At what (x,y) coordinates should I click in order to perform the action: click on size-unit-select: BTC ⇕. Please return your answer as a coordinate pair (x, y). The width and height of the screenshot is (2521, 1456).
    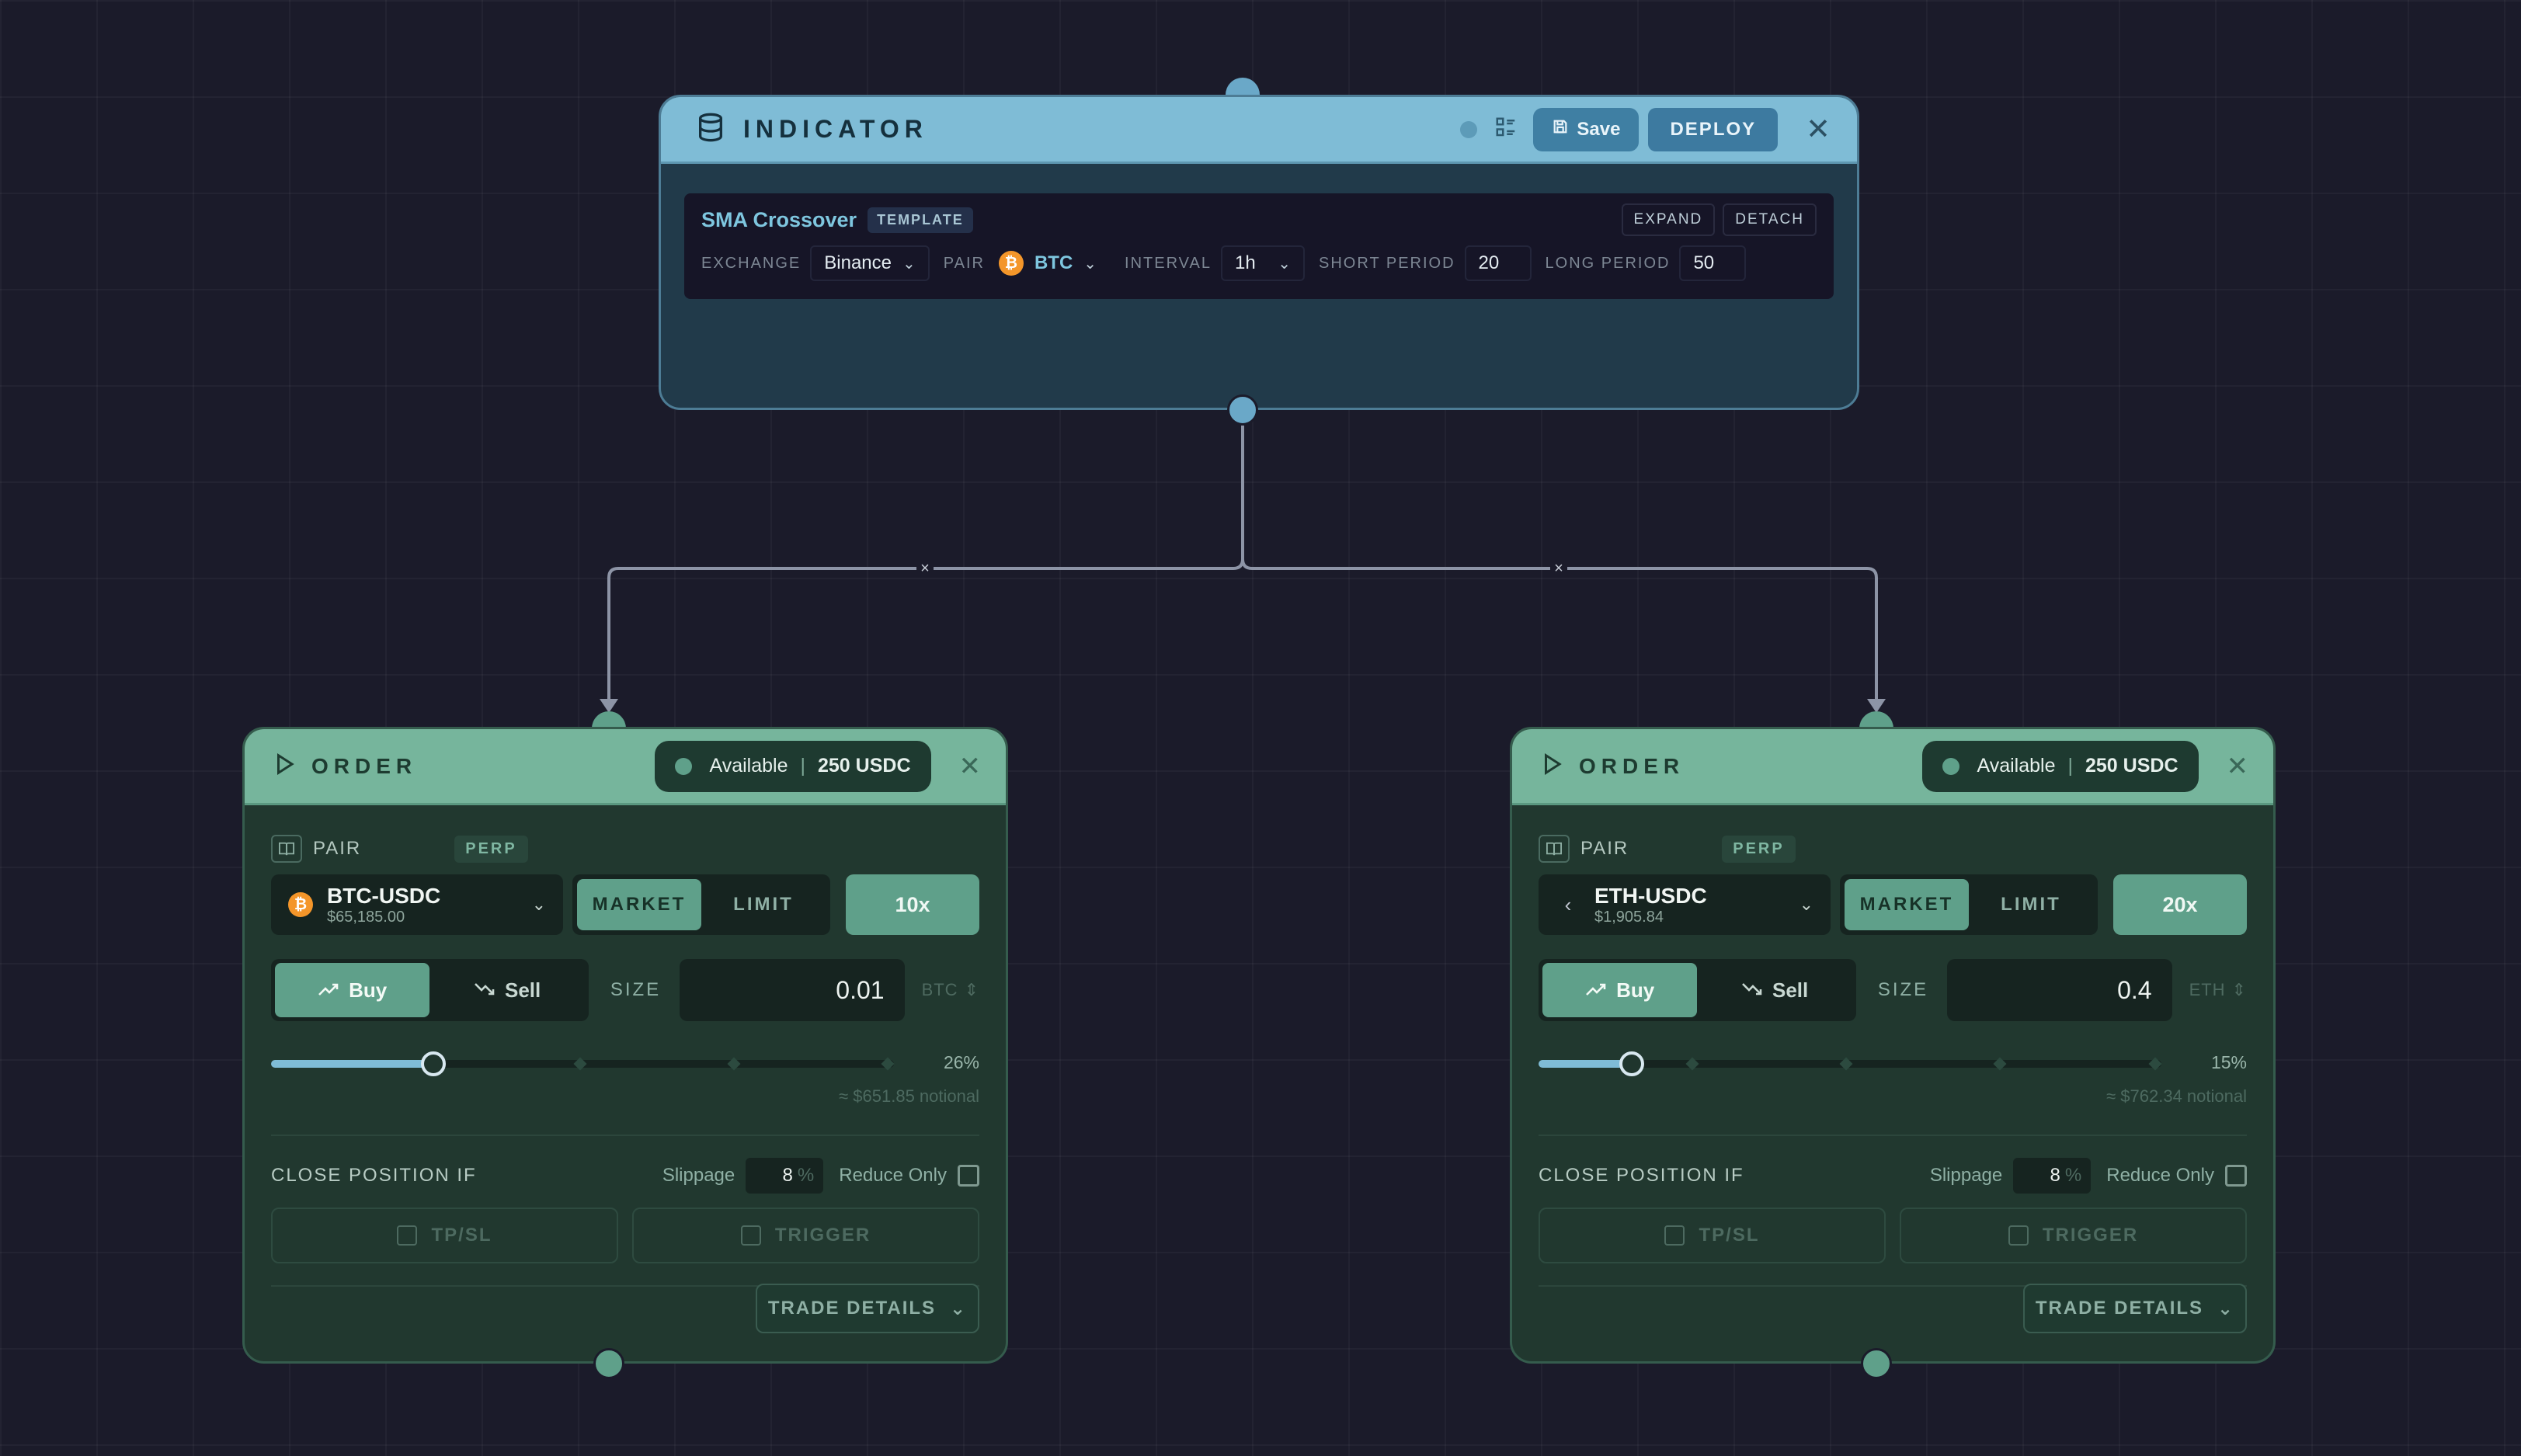
    Looking at the image, I should click on (951, 990).